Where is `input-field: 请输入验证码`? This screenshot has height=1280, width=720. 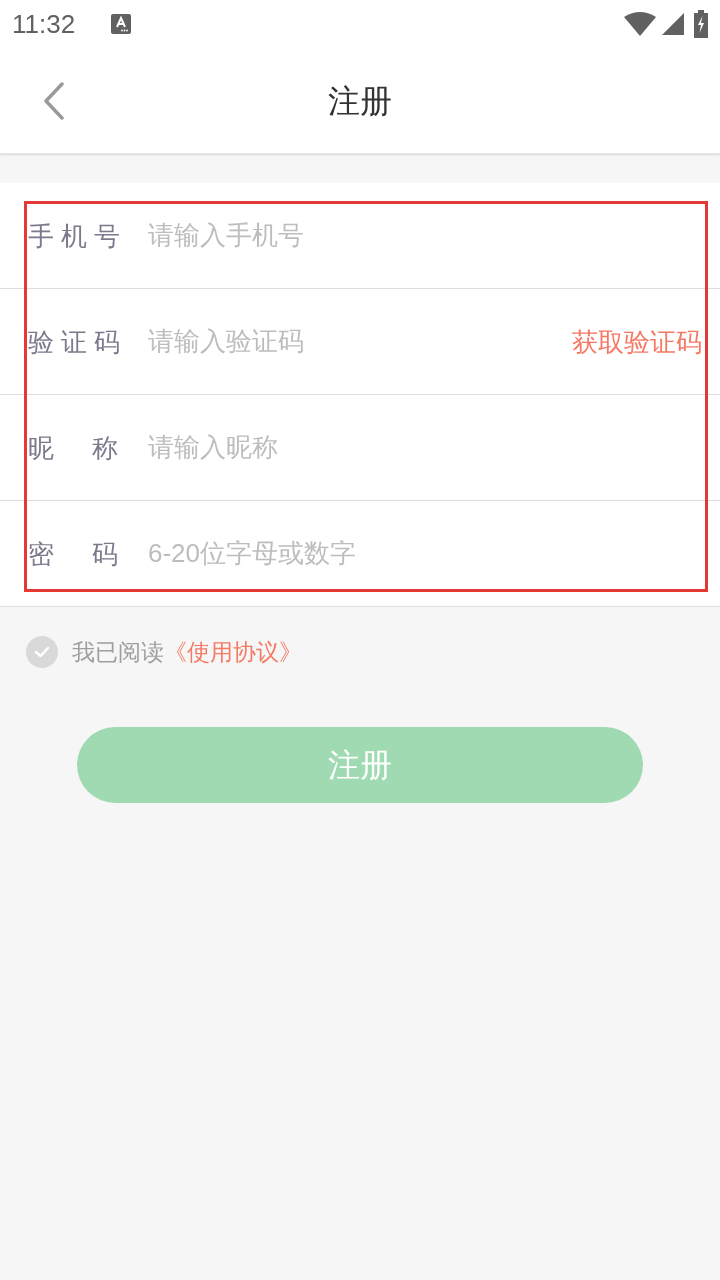 input-field: 请输入验证码 is located at coordinates (360, 341).